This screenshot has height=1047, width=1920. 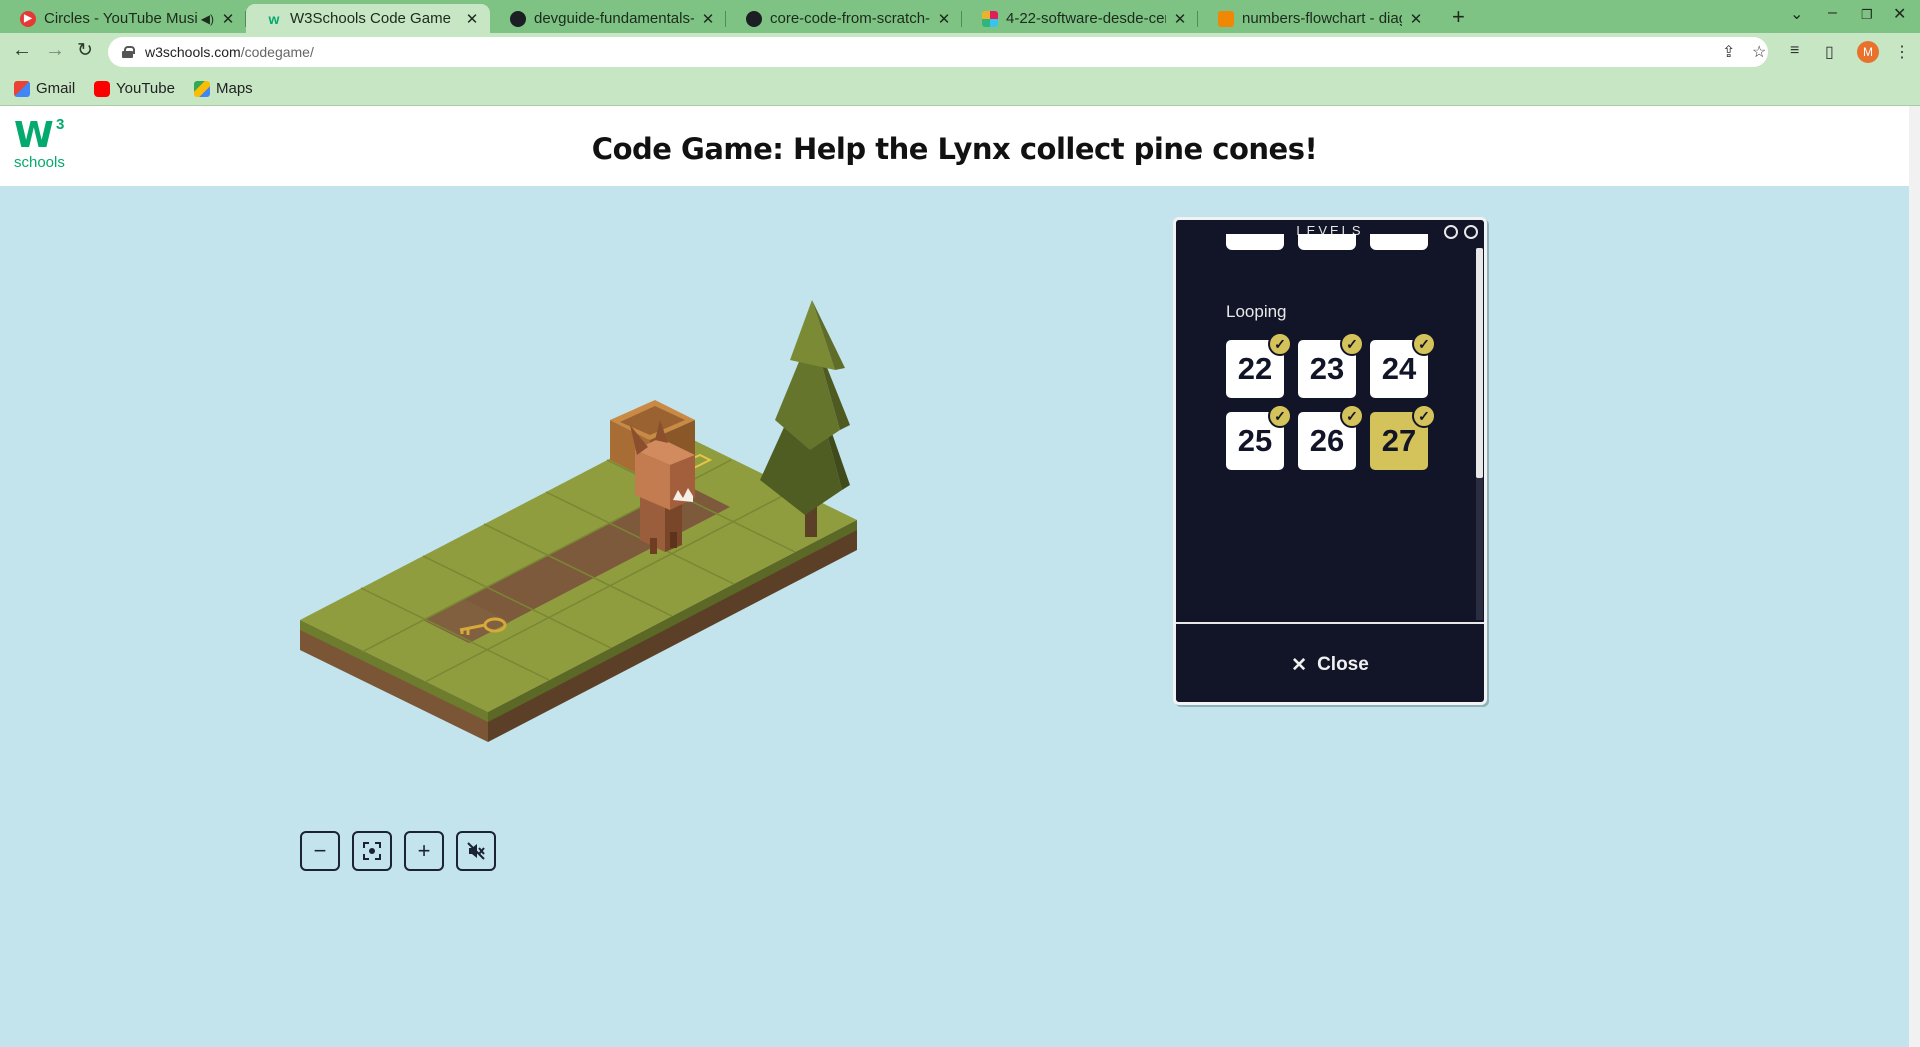 What do you see at coordinates (1255, 368) in the screenshot?
I see `level-number: 22` at bounding box center [1255, 368].